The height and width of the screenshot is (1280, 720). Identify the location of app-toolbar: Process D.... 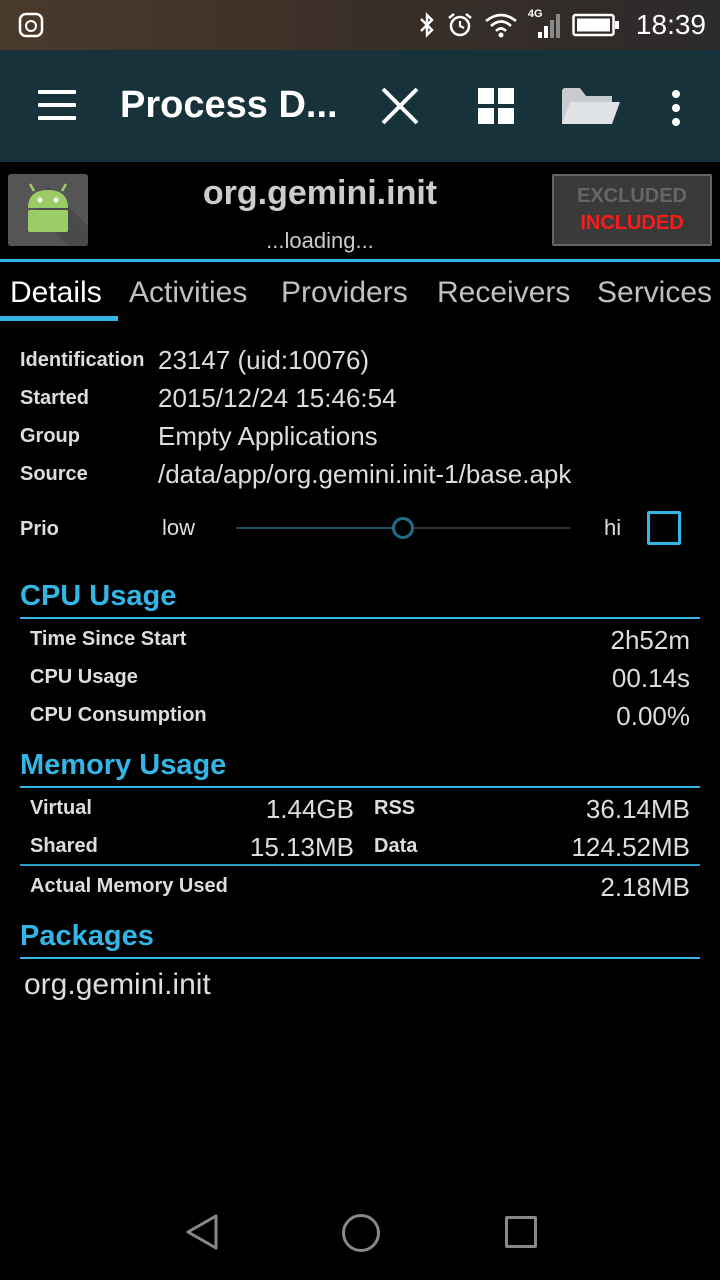
(360, 106).